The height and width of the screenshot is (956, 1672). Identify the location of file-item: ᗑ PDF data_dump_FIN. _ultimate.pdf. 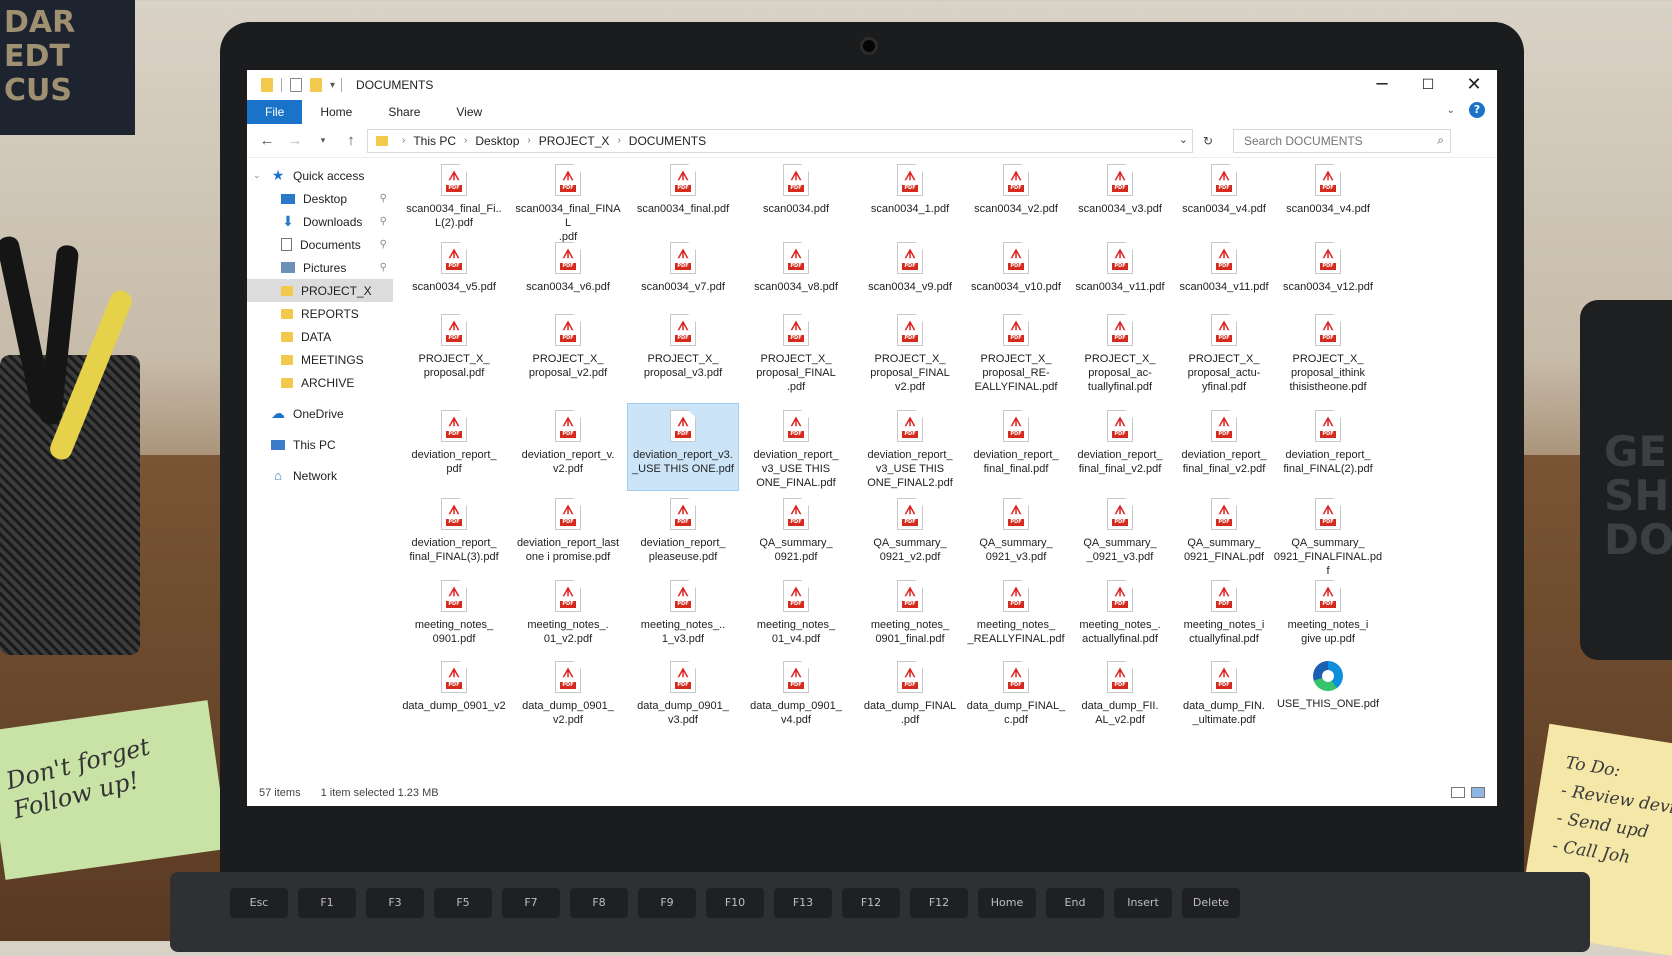
(1224, 691).